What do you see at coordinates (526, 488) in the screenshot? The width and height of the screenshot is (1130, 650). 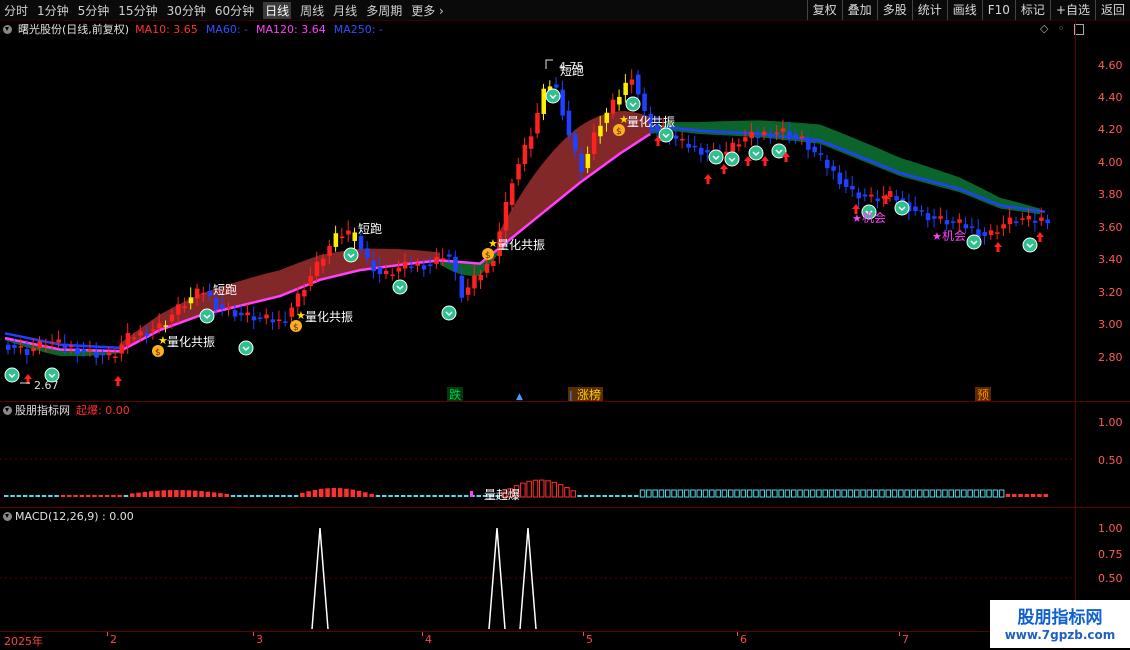 I see `indicator-bars` at bounding box center [526, 488].